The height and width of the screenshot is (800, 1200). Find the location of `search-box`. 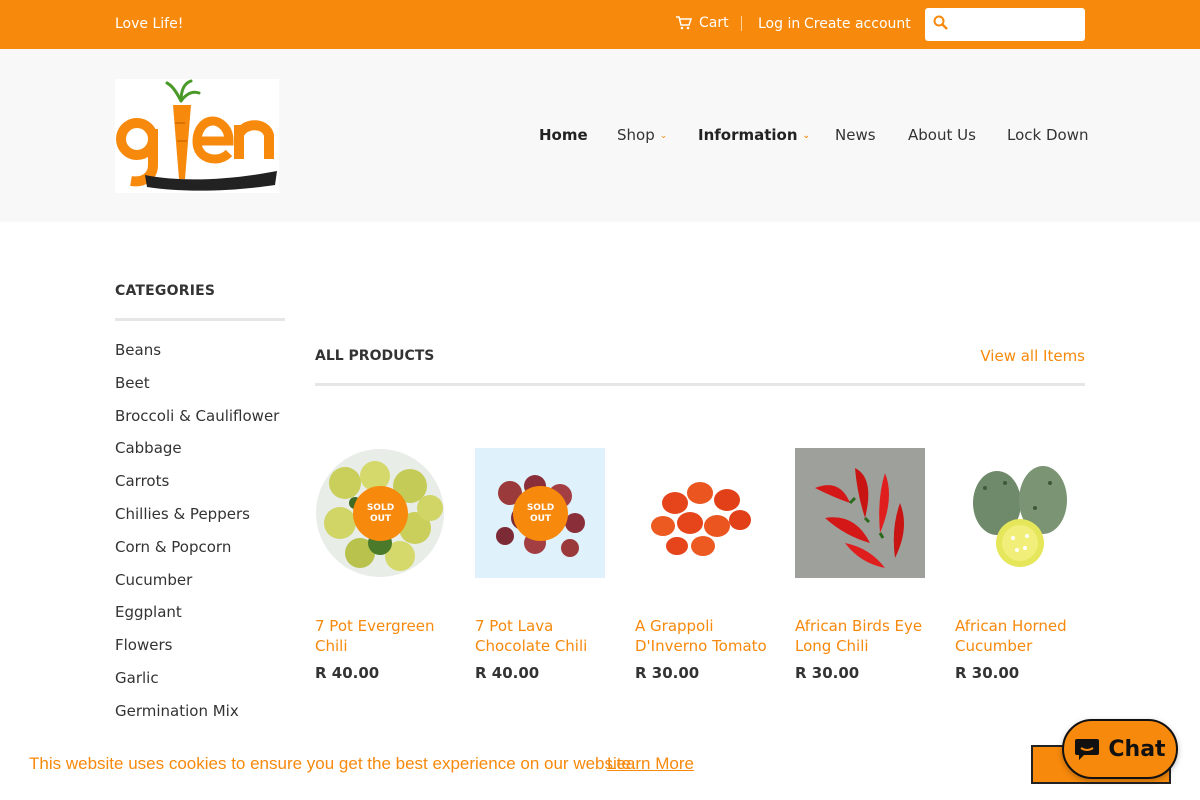

search-box is located at coordinates (1005, 24).